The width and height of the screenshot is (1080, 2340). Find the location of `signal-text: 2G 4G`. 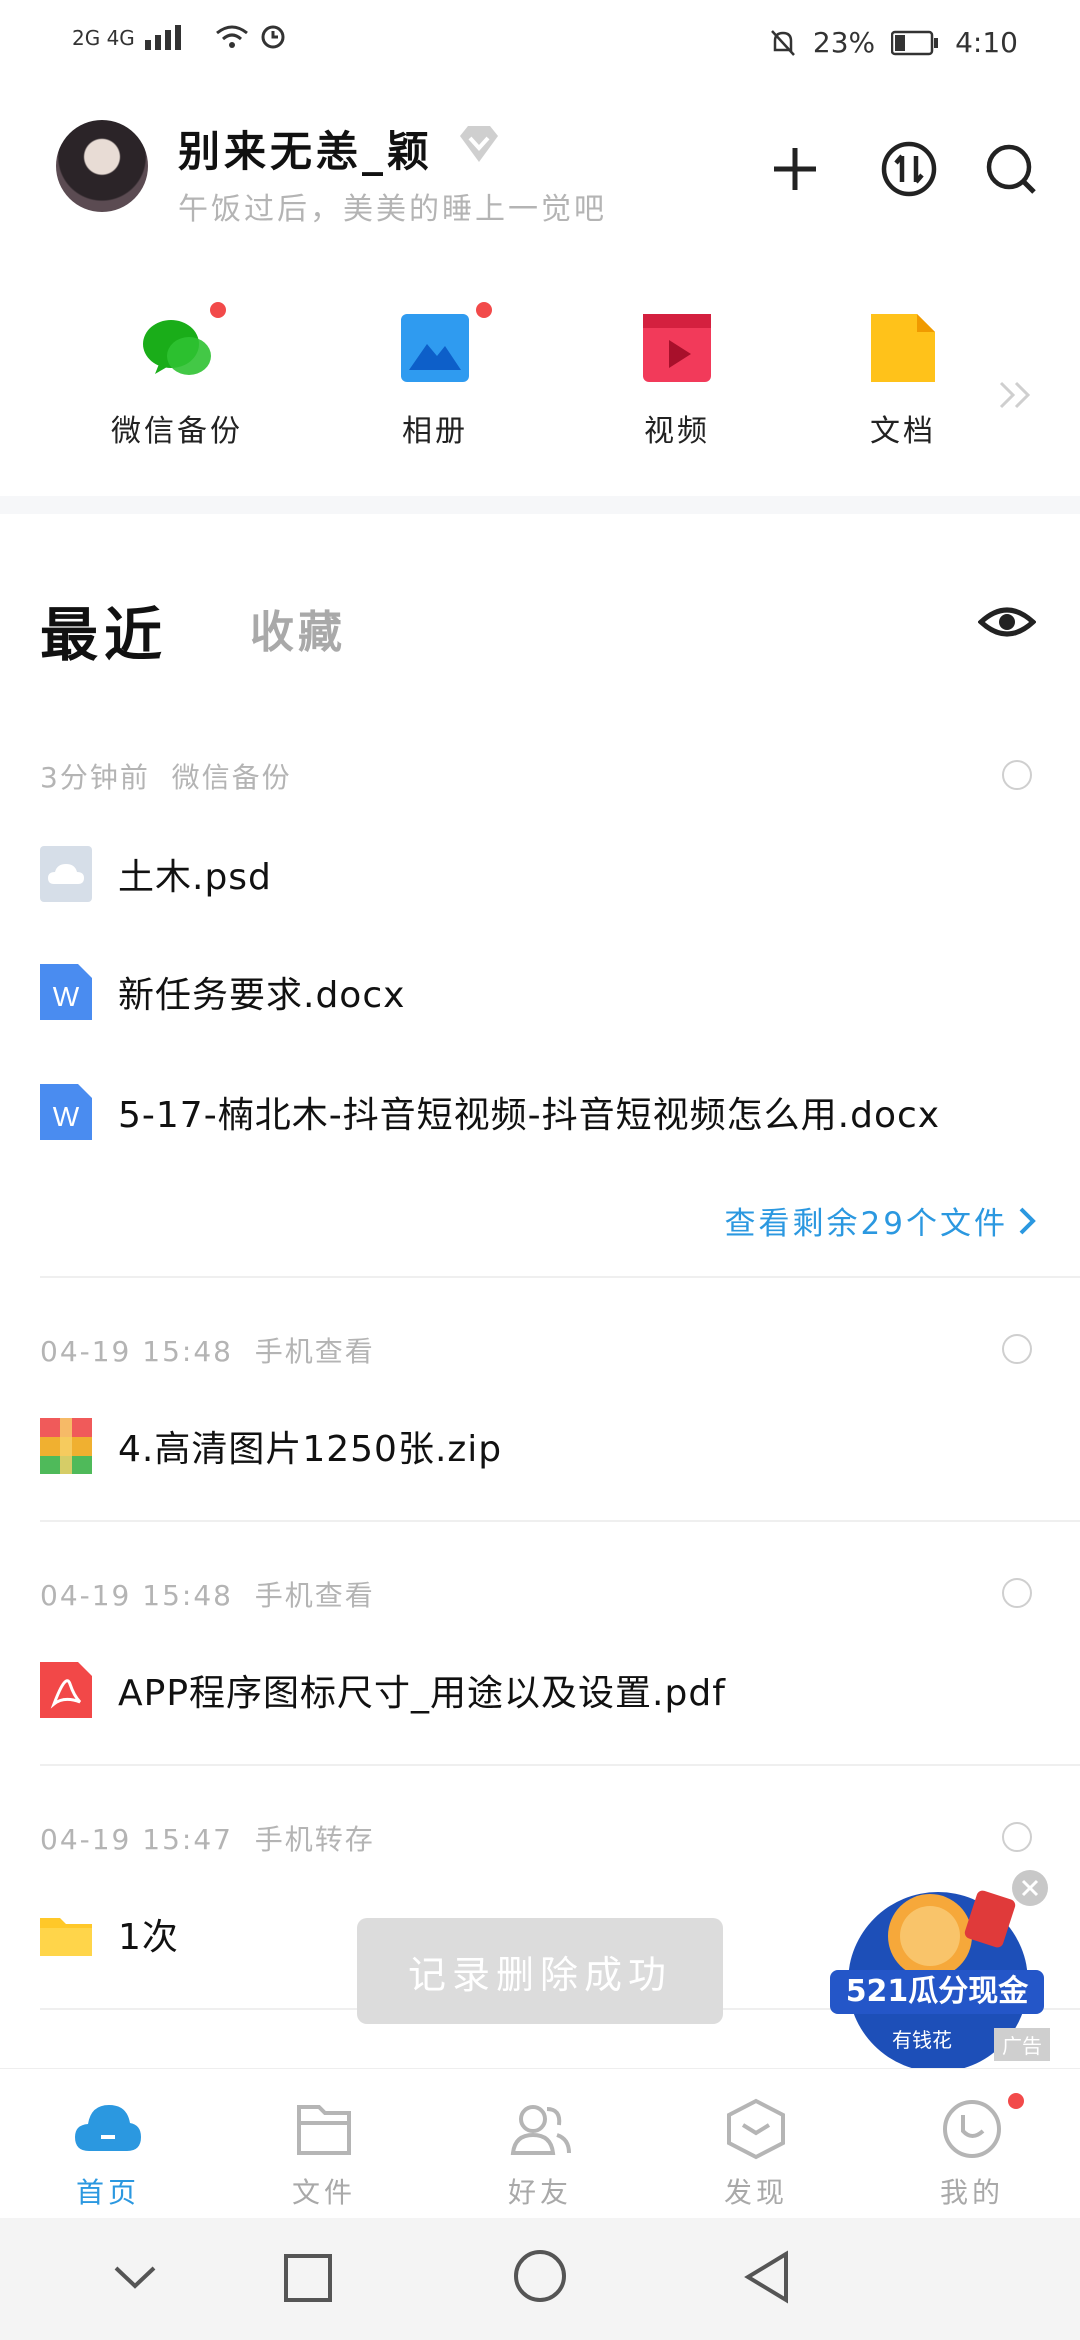

signal-text: 2G 4G is located at coordinates (103, 38).